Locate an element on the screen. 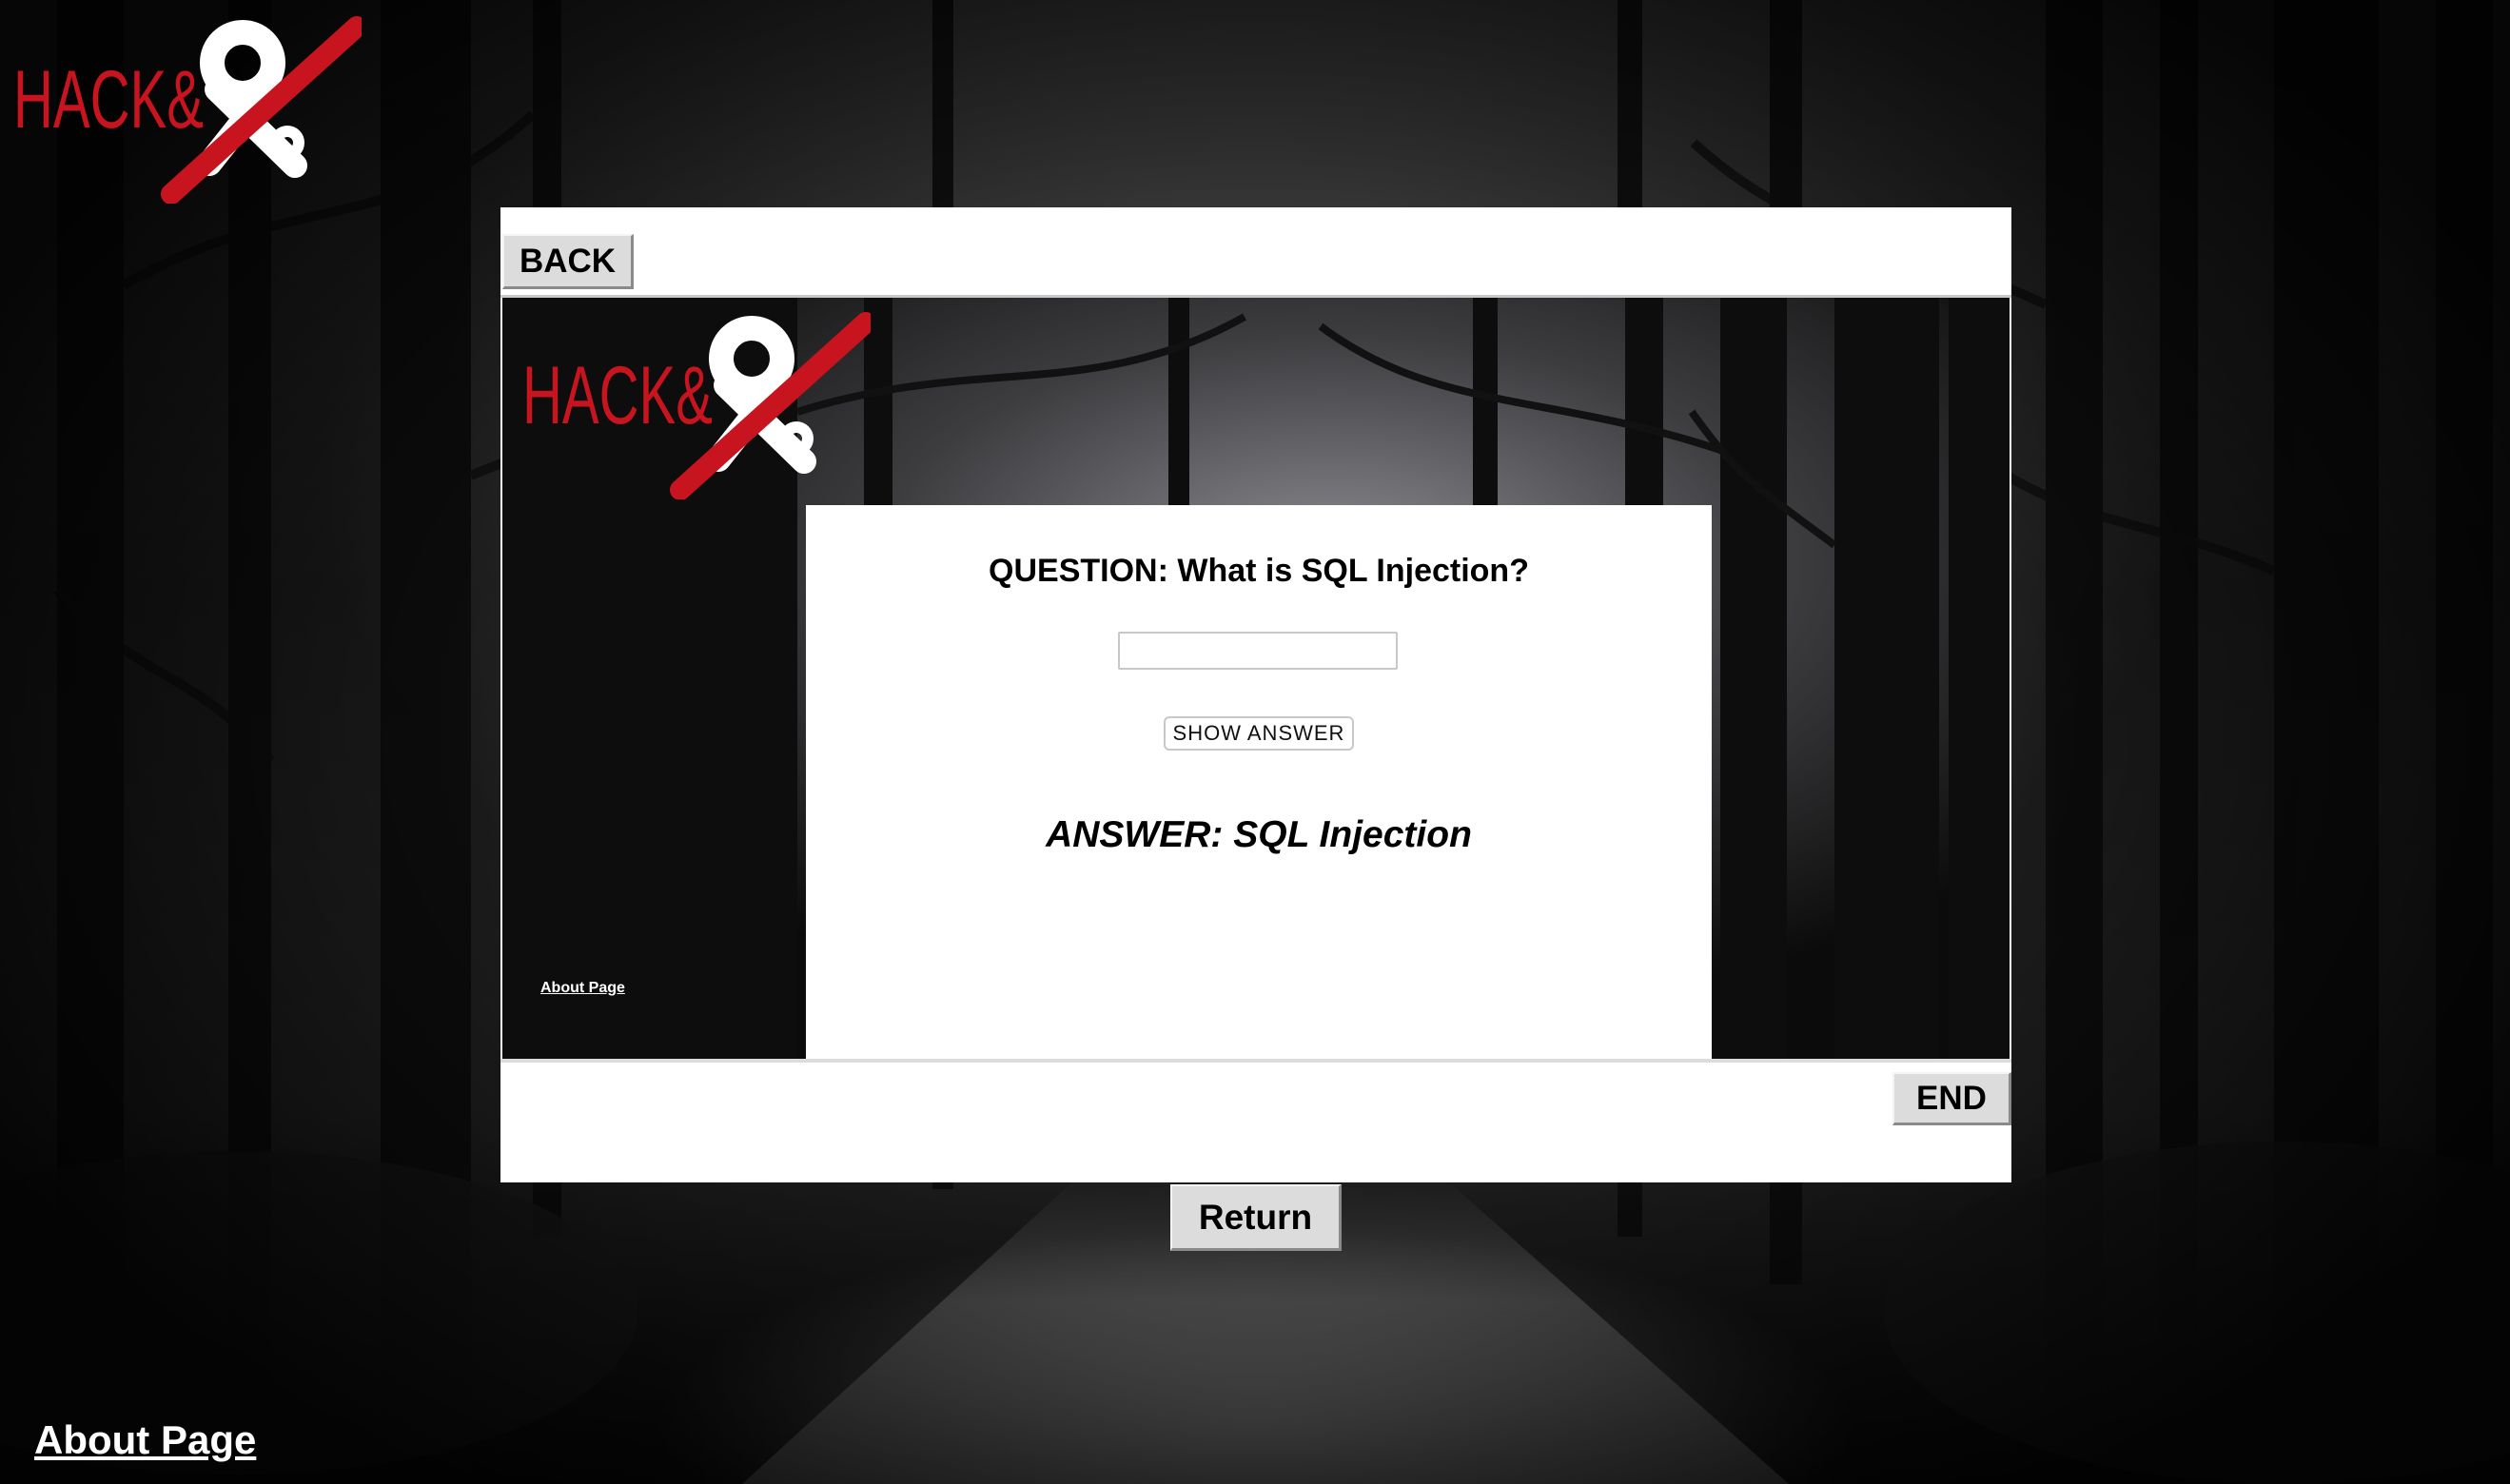  end-button: END is located at coordinates (1952, 1098).